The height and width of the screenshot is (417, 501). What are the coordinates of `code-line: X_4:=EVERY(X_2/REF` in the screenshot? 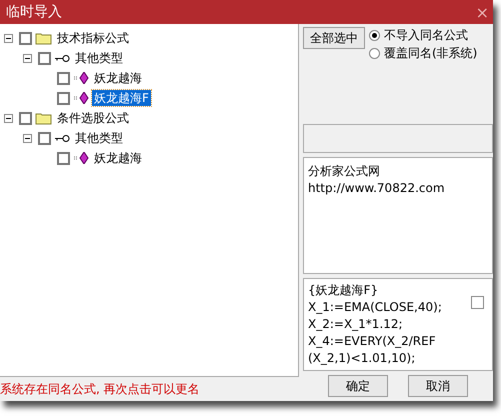 It's located at (372, 341).